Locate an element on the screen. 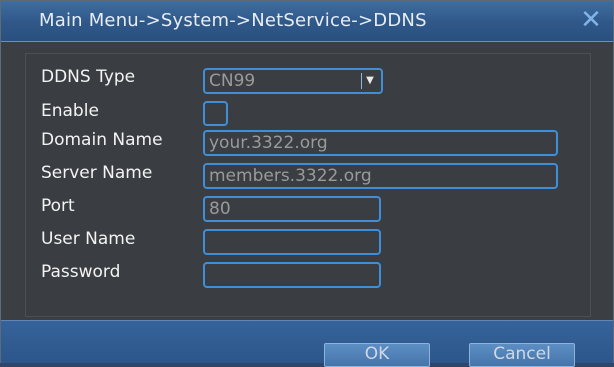 The height and width of the screenshot is (367, 614). password-input is located at coordinates (292, 275).